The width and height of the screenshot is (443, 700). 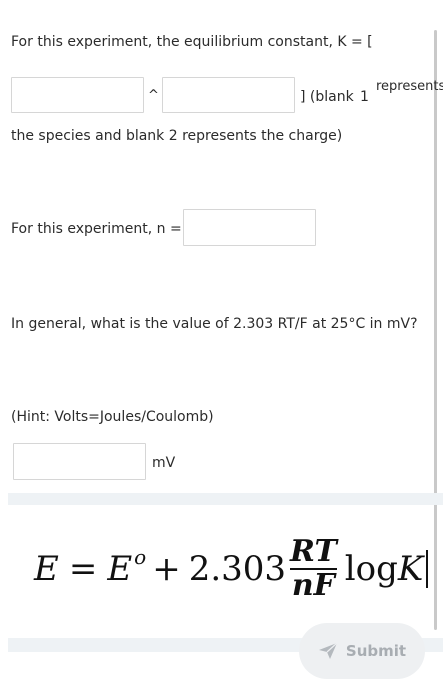 What do you see at coordinates (237, 569) in the screenshot?
I see `formula-coefficient: 2.303` at bounding box center [237, 569].